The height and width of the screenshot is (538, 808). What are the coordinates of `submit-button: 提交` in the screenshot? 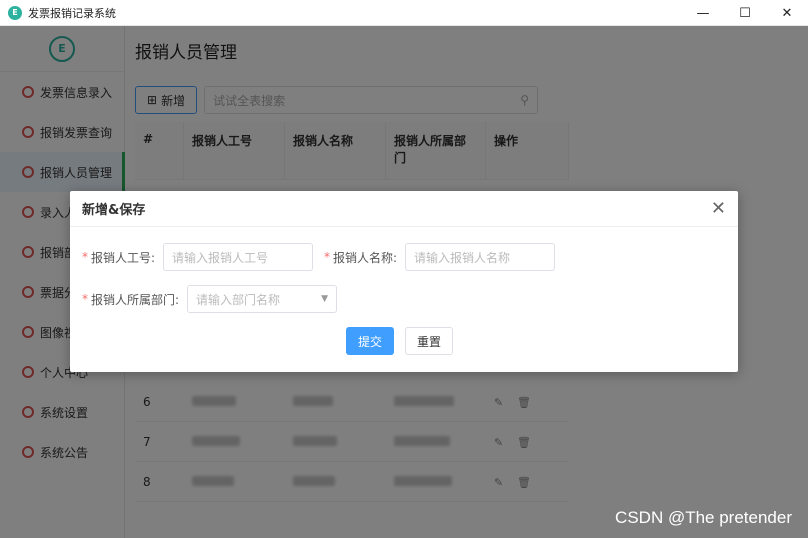 It's located at (370, 341).